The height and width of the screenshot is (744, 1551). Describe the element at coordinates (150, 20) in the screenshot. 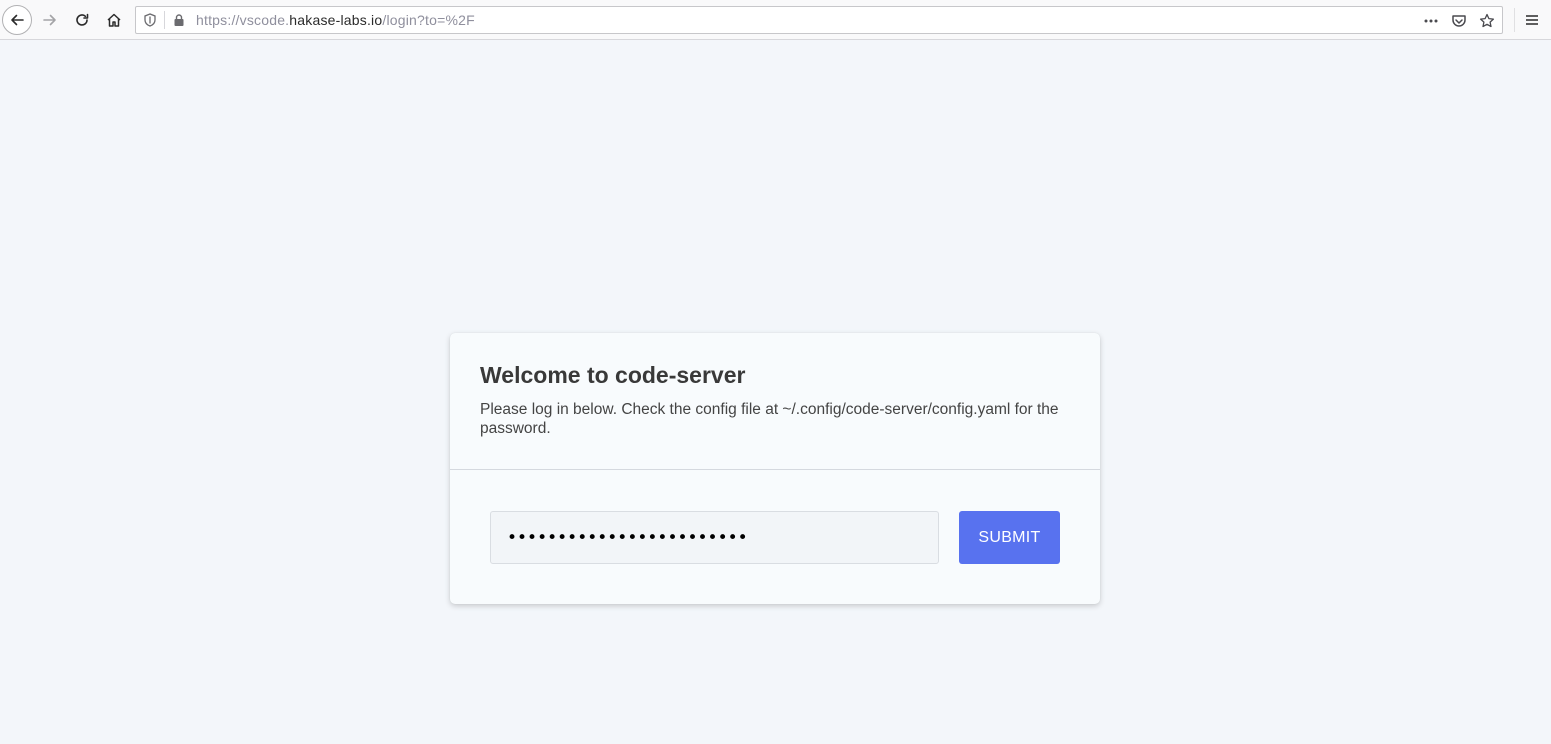

I see `tracking-protection-shield-icon` at that location.